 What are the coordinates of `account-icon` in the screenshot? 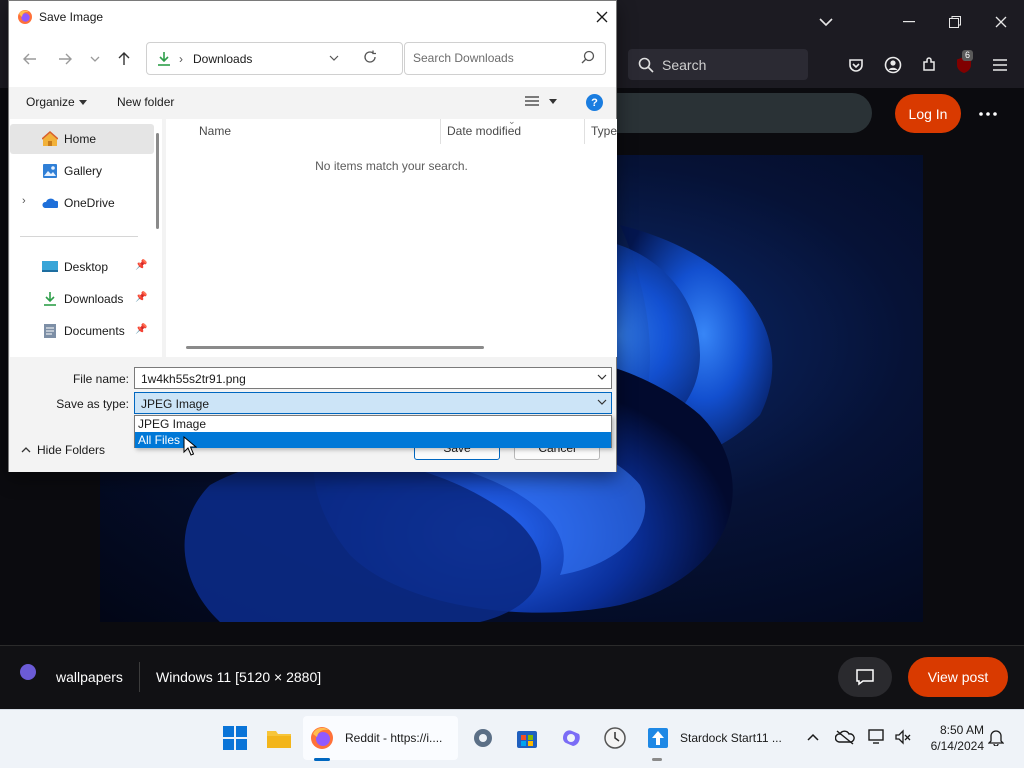 It's located at (893, 65).